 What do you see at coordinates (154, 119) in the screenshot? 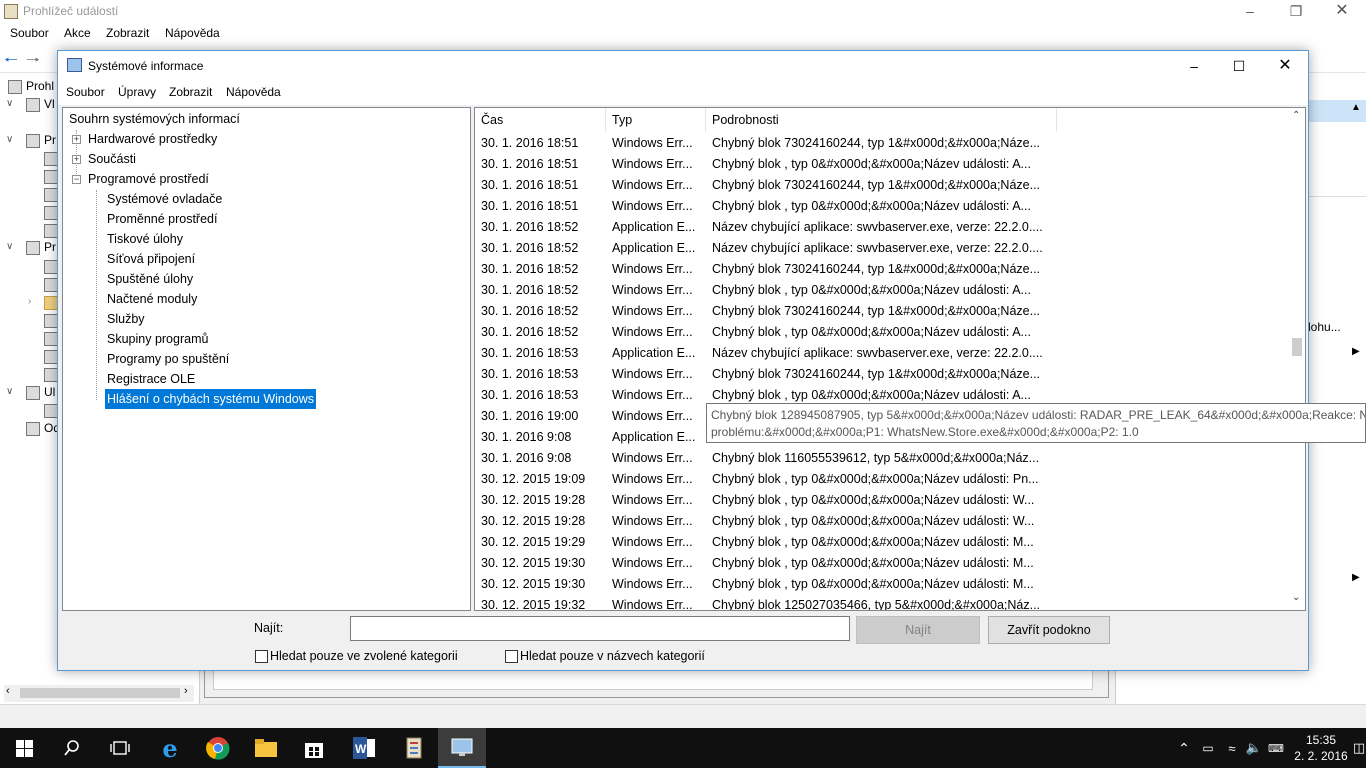
I see `tree-root: Souhrn systémových informací` at bounding box center [154, 119].